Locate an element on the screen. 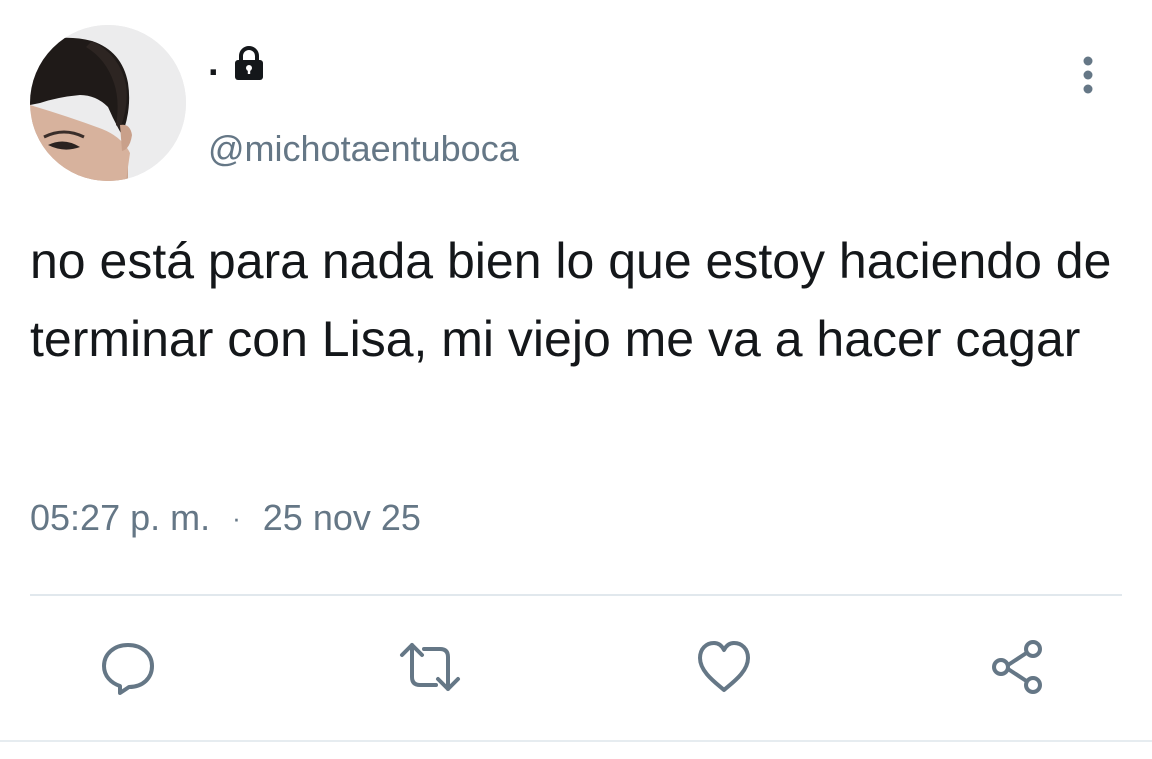  action-bar is located at coordinates (576, 667).